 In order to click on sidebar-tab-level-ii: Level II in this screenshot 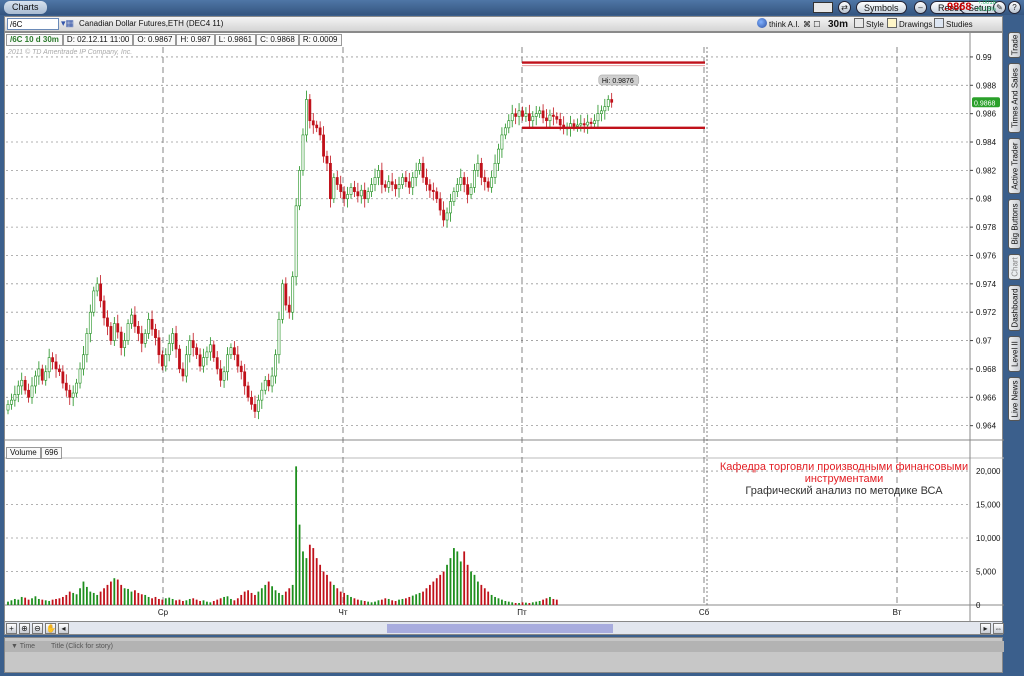, I will do `click(1014, 354)`.